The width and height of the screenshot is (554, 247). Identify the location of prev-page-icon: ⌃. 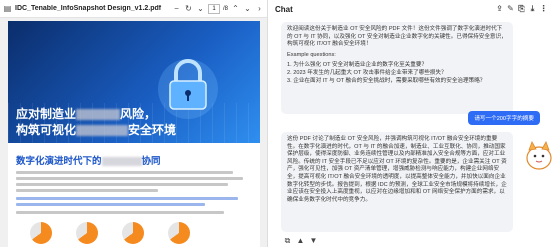
(235, 8).